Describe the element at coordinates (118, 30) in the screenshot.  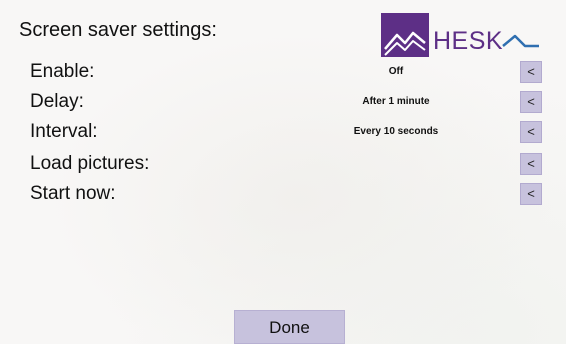
I see `page-title: Screen saver settings:` at that location.